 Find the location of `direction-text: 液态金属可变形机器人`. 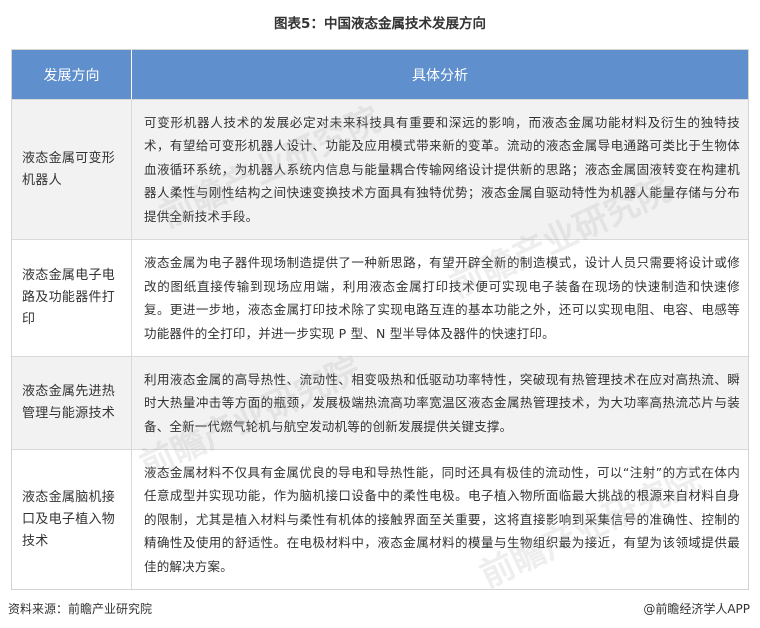

direction-text: 液态金属可变形机器人 is located at coordinates (69, 169).